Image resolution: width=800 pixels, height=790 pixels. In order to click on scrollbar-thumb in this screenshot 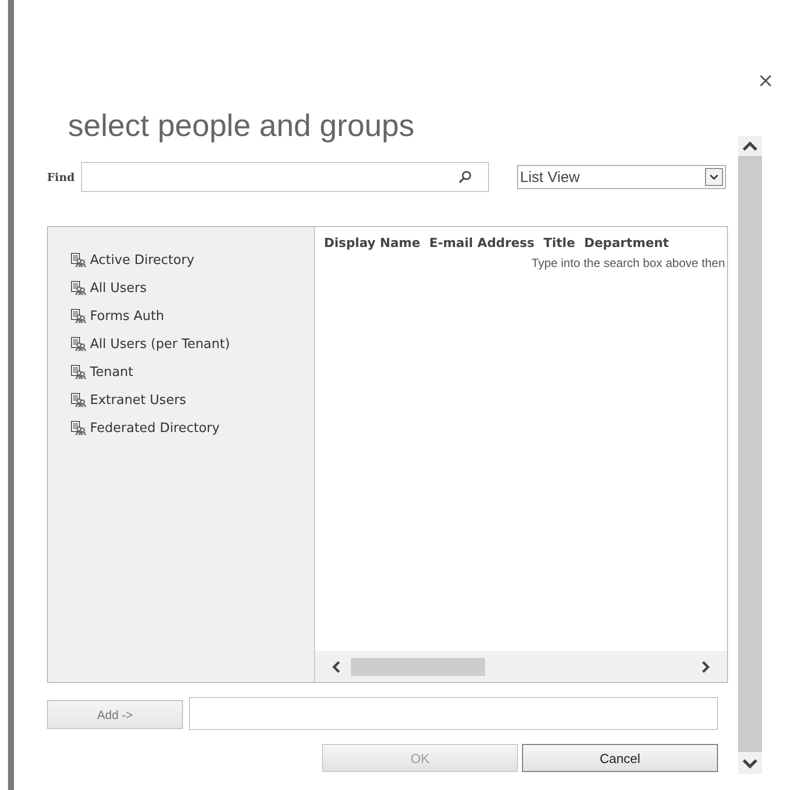, I will do `click(418, 667)`.